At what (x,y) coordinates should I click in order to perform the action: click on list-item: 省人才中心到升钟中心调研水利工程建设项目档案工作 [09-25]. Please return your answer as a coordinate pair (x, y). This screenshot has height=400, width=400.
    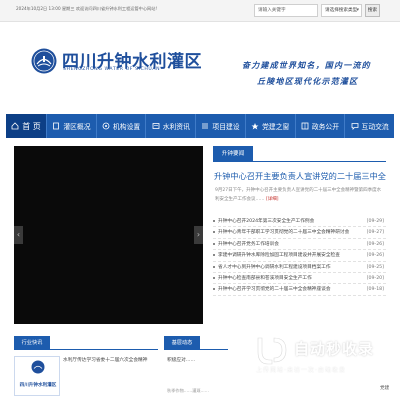
    Looking at the image, I should click on (299, 267).